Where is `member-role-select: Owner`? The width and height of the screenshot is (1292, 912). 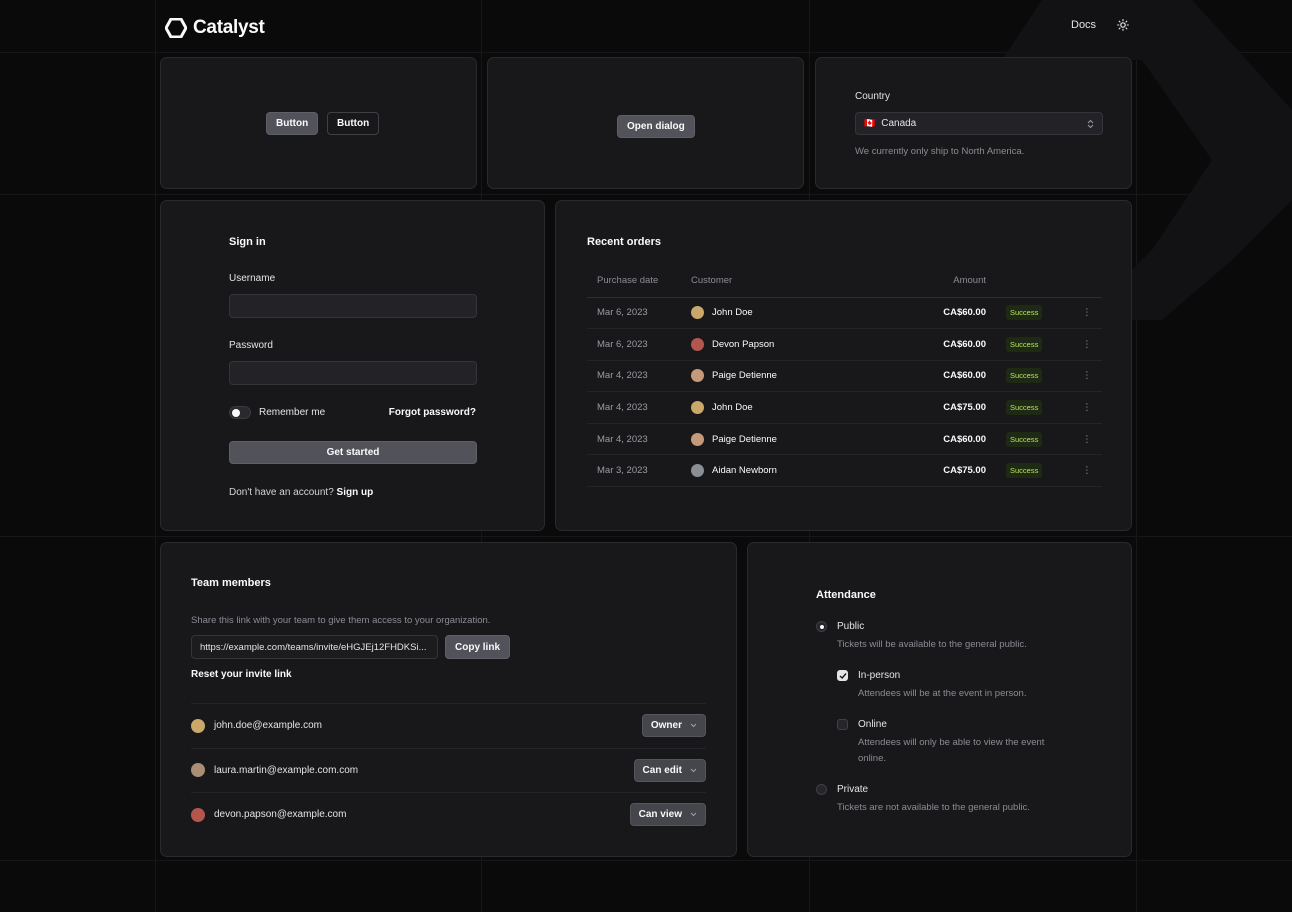
member-role-select: Owner is located at coordinates (673, 725).